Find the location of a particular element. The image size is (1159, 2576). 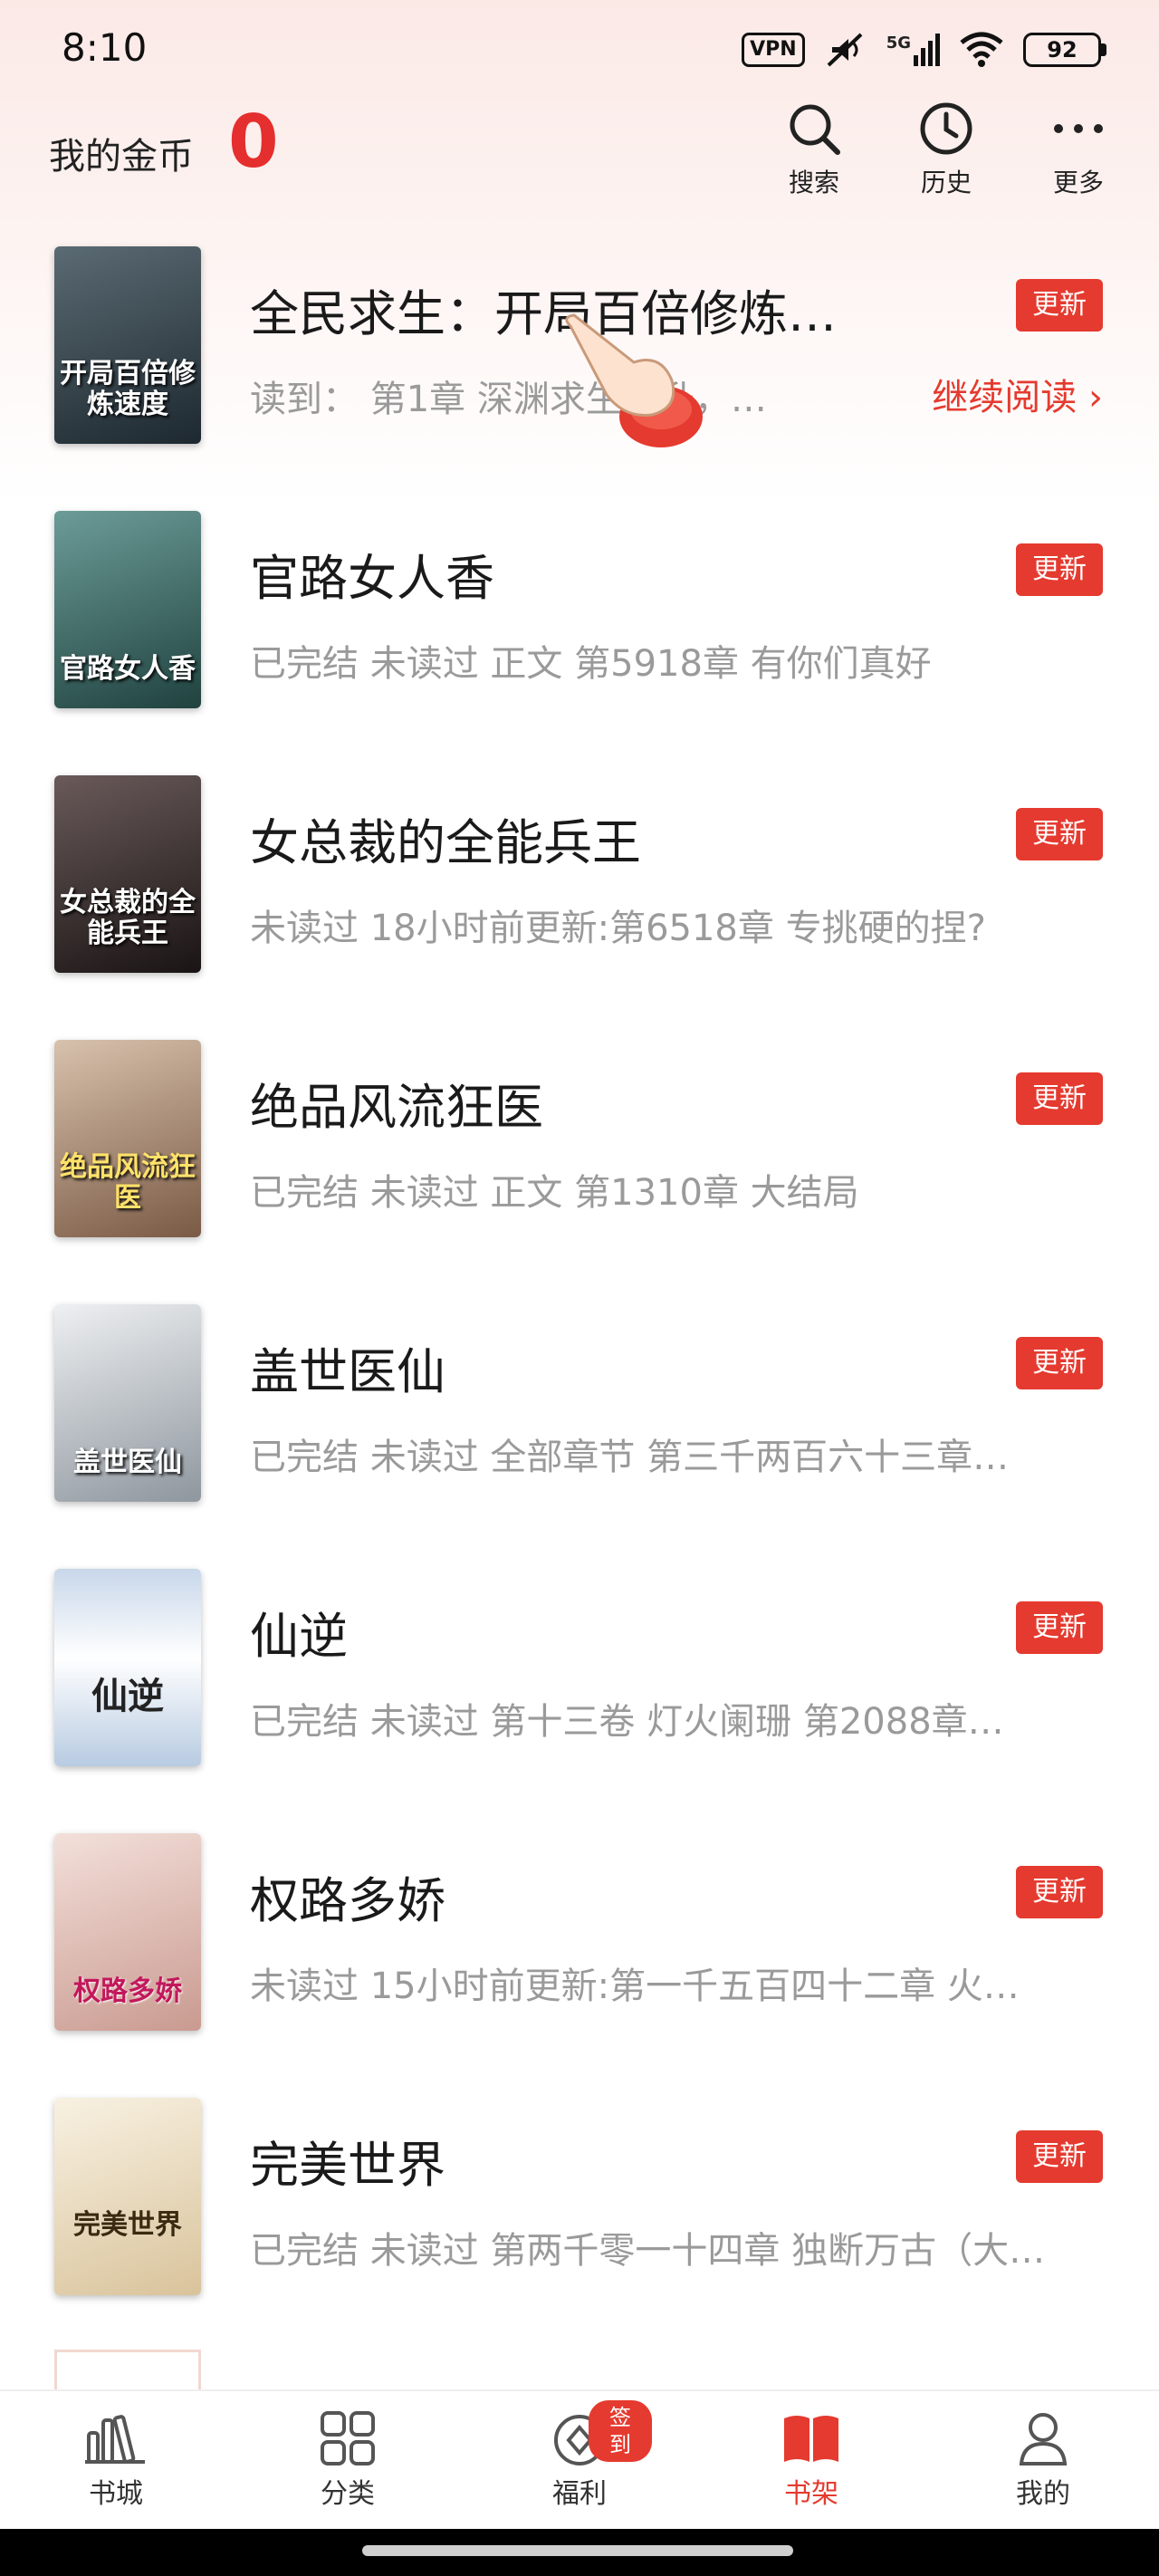

battery-icon: 92 is located at coordinates (1064, 50).